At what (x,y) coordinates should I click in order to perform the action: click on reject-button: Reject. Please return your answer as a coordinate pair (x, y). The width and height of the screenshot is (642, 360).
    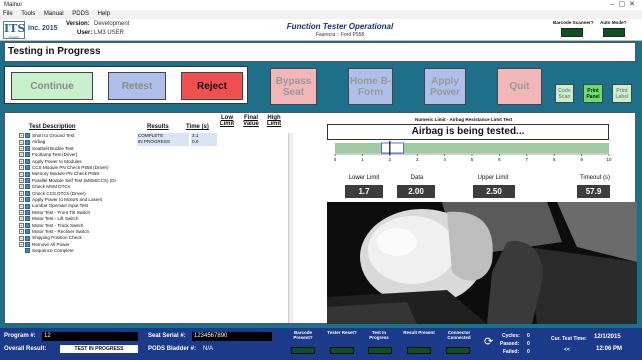
    Looking at the image, I should click on (212, 86).